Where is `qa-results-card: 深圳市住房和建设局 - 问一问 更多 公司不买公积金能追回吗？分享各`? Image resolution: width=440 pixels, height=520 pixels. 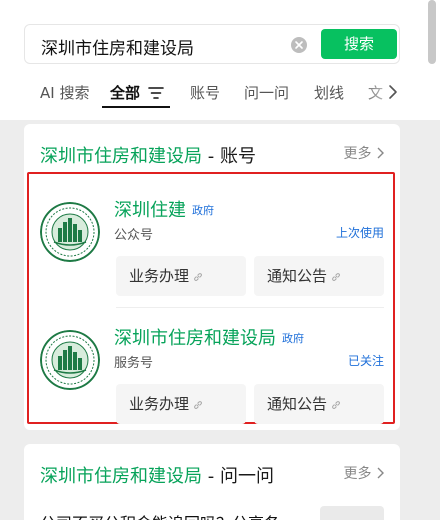 qa-results-card: 深圳市住房和建设局 - 问一问 更多 公司不买公积金能追回吗？分享各 is located at coordinates (212, 482).